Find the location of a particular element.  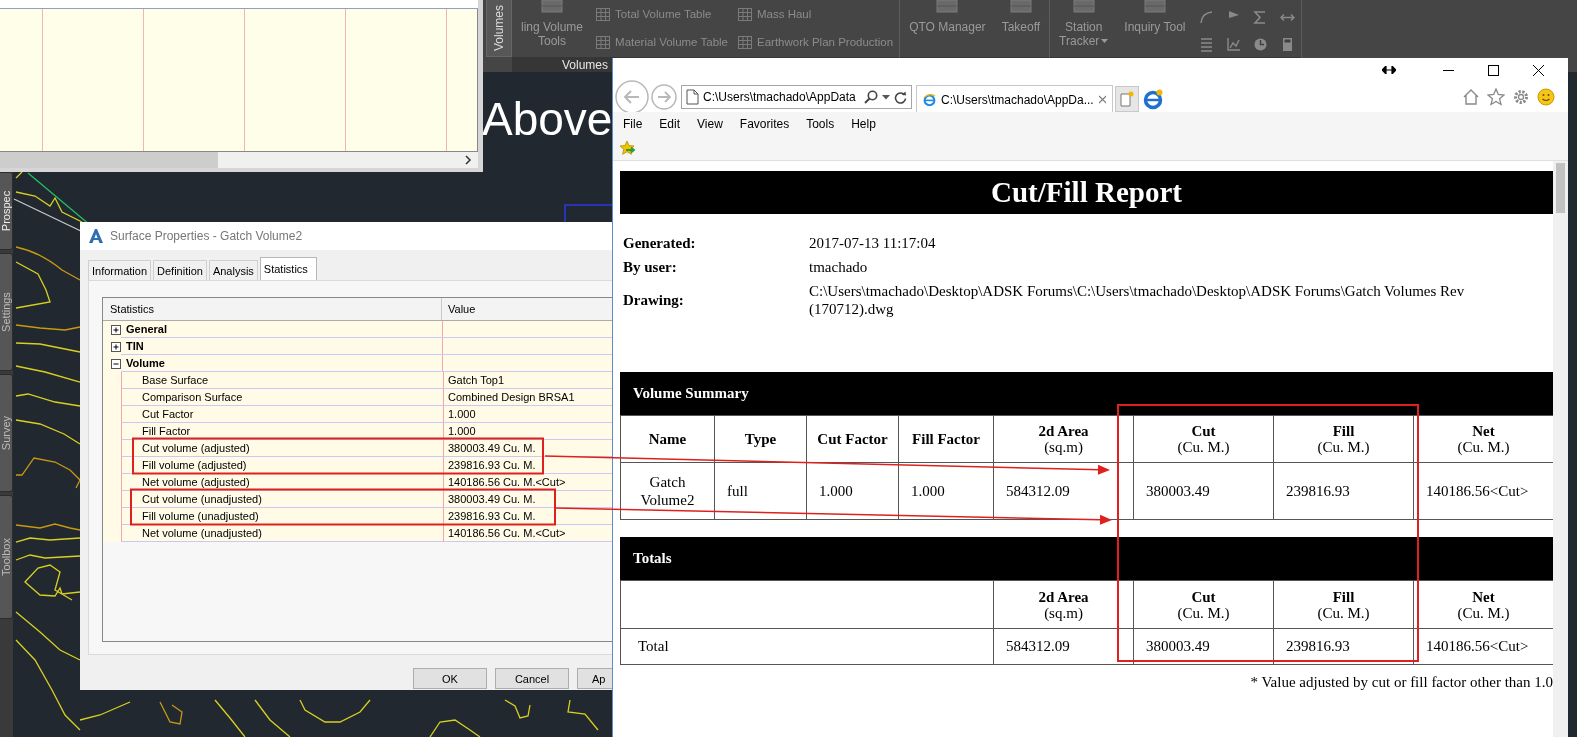

new-page-icon is located at coordinates (1127, 99).